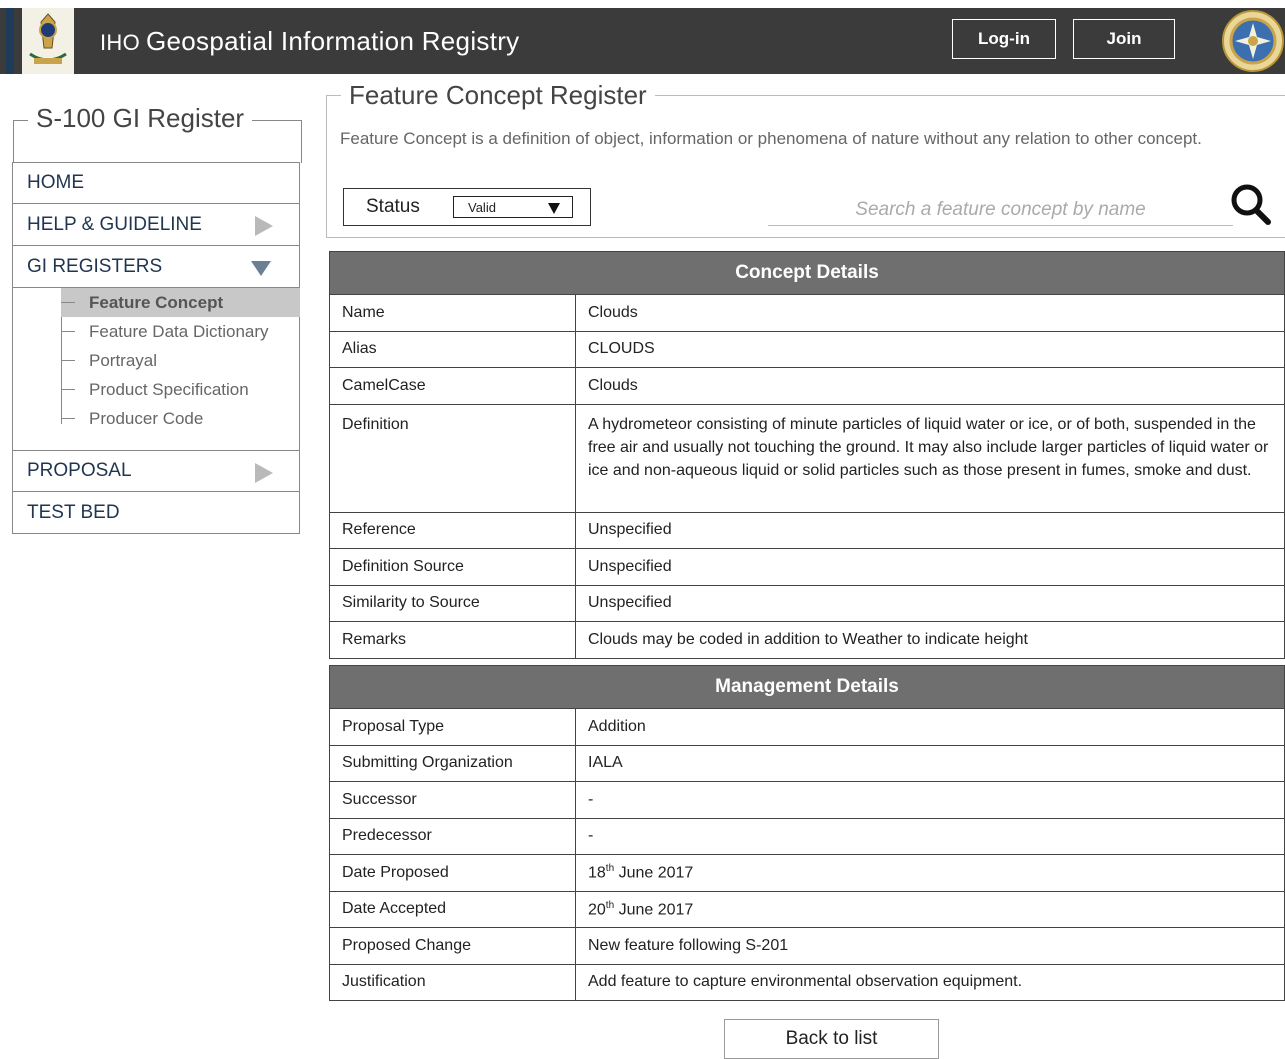  I want to click on row-key: Predecessor, so click(452, 836).